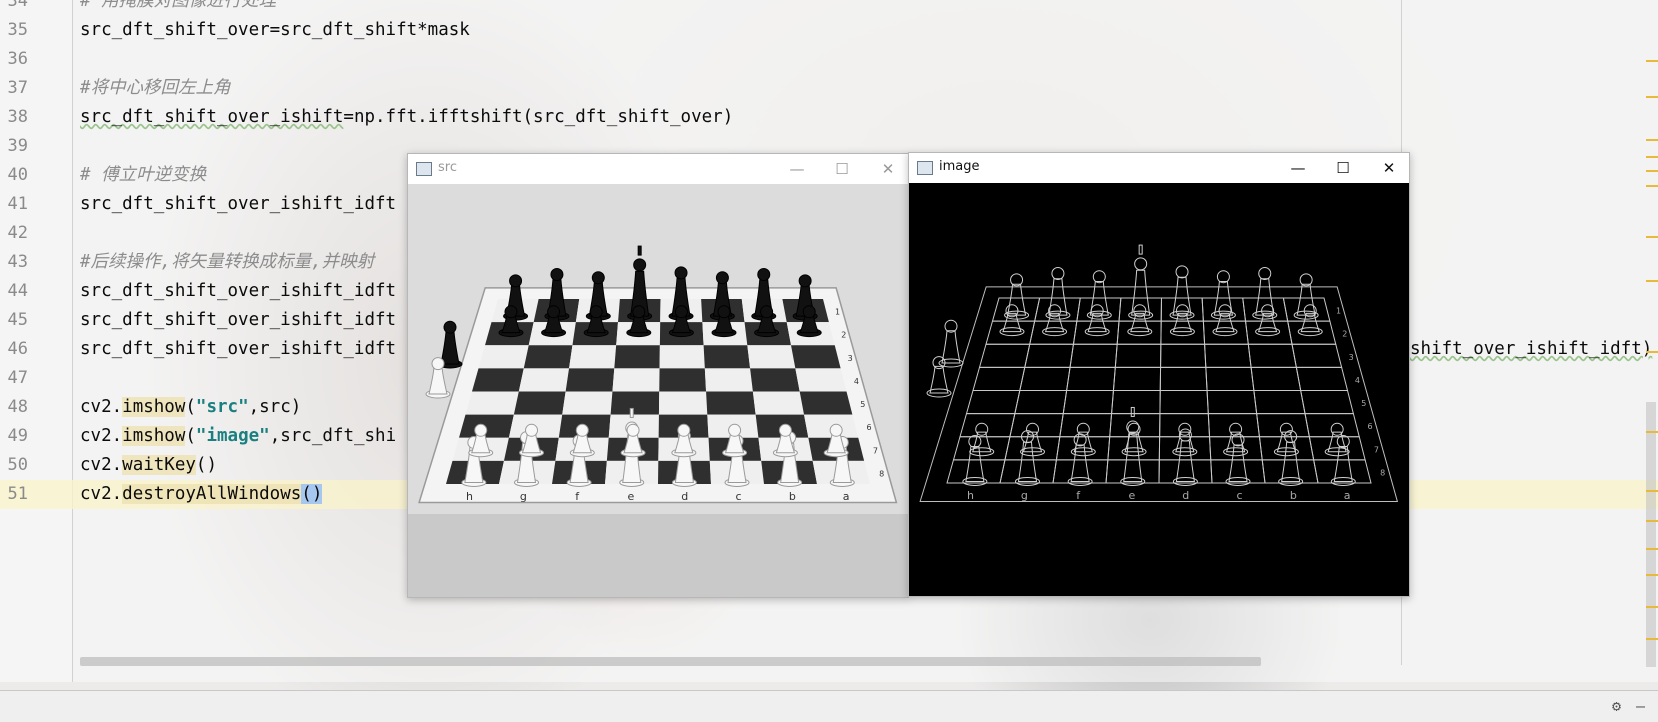  What do you see at coordinates (190, 407) in the screenshot?
I see `code-text: cv2.imshow("src",src)` at bounding box center [190, 407].